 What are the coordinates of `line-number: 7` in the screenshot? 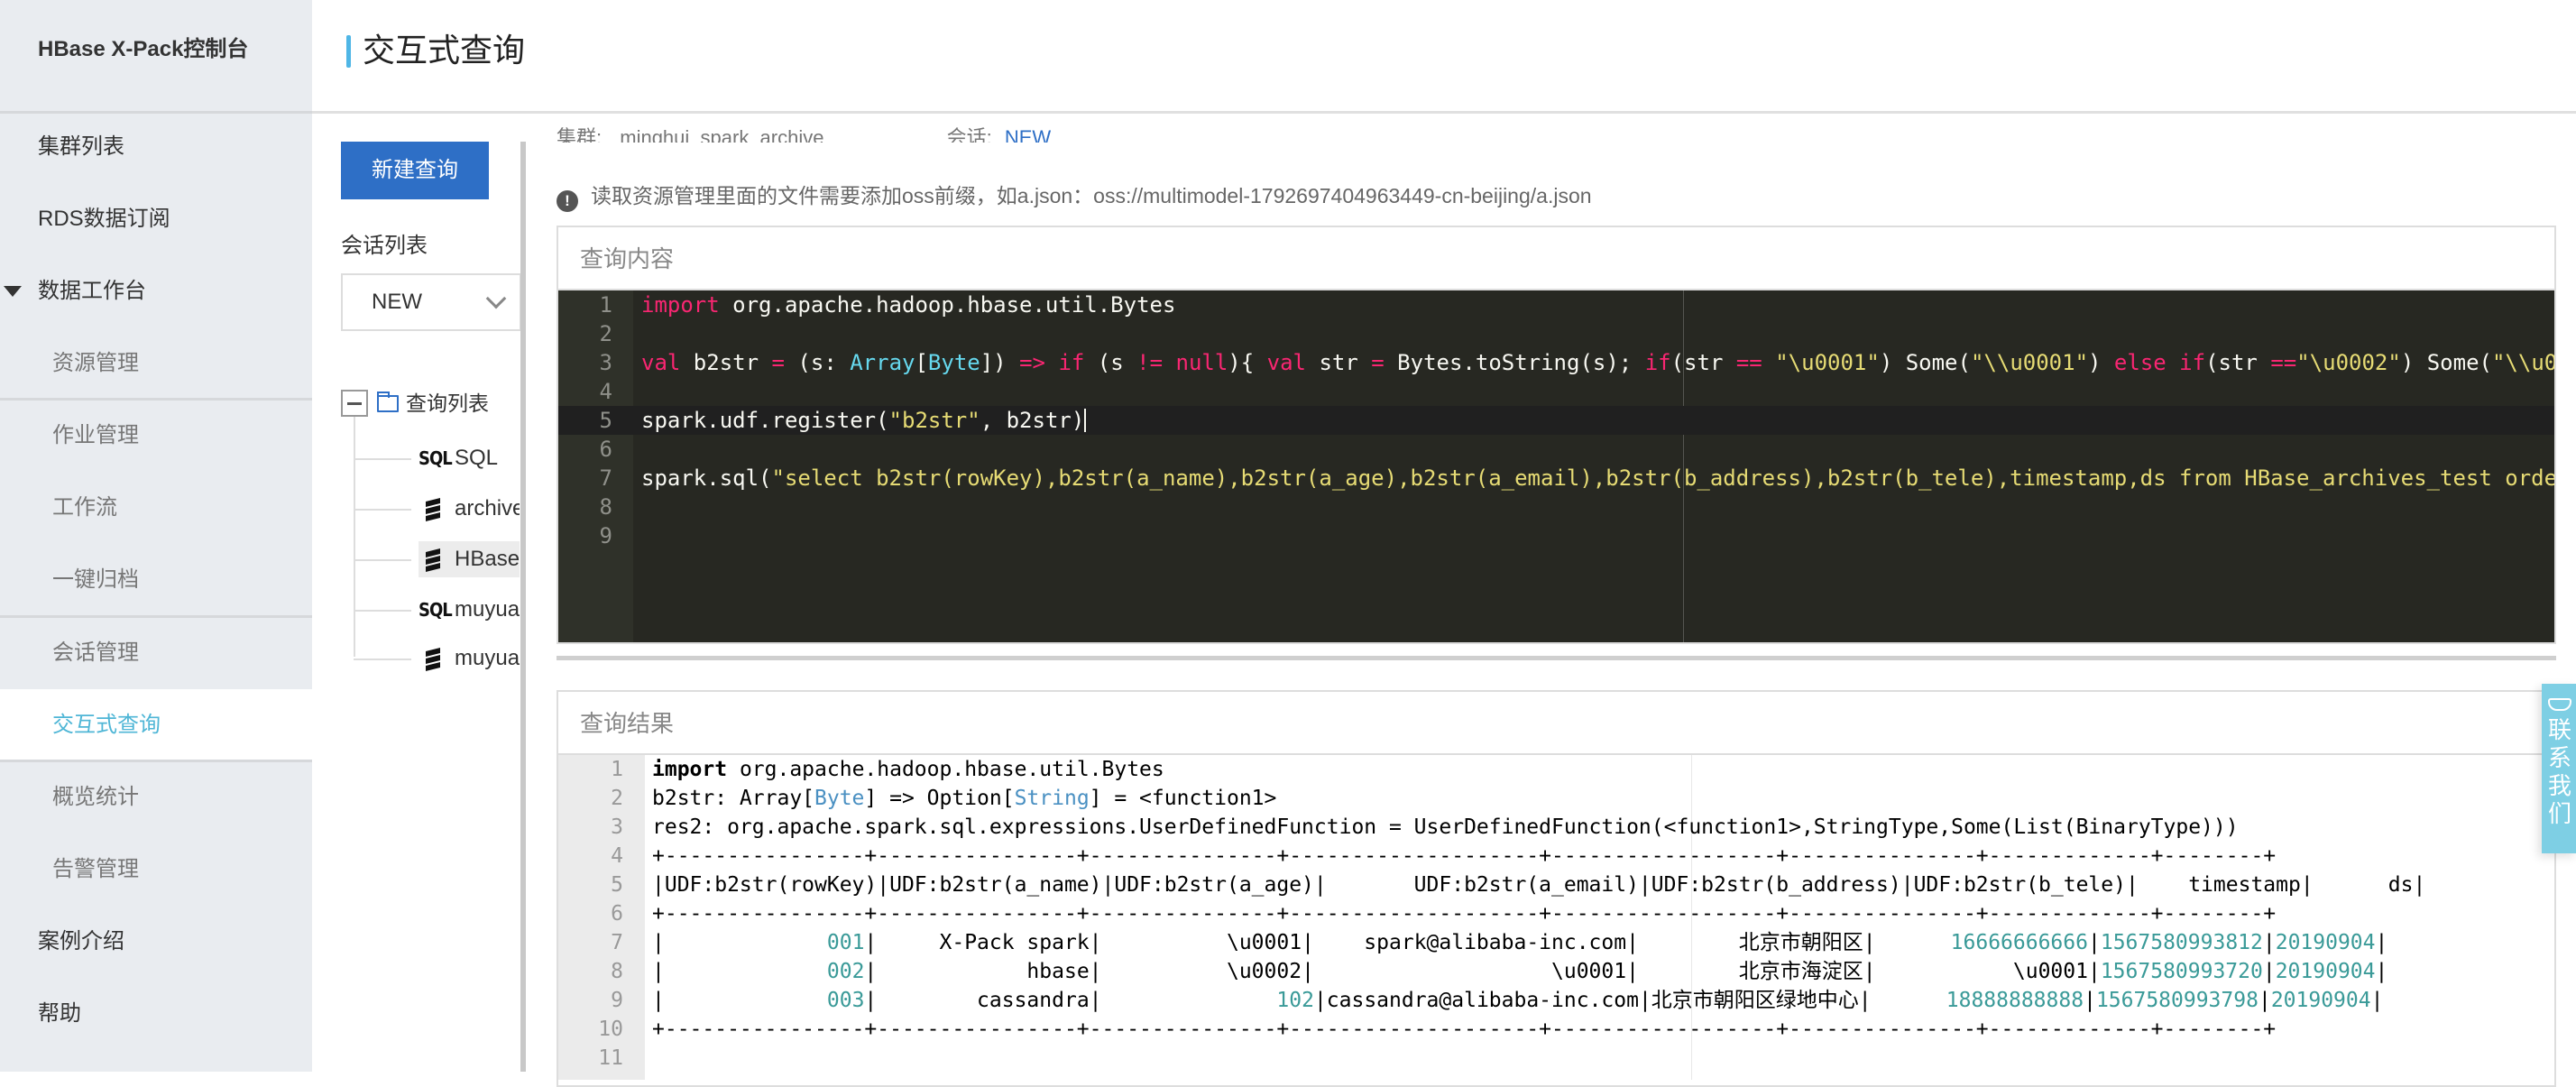 It's located at (605, 478).